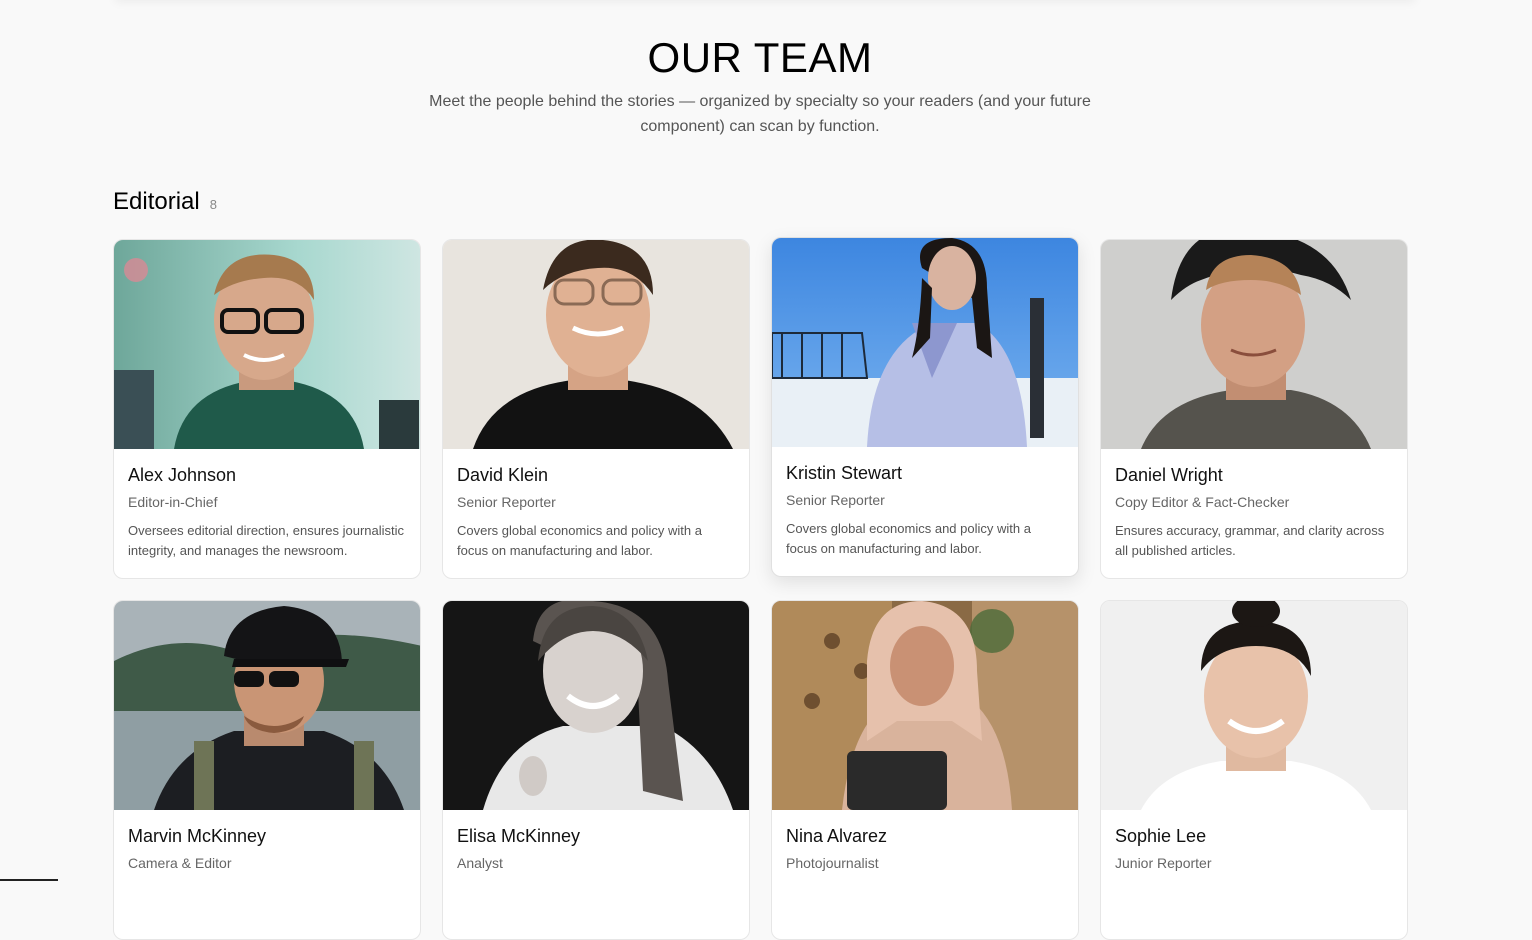 This screenshot has width=1532, height=940. Describe the element at coordinates (837, 836) in the screenshot. I see `member-name: Nina Alvarez` at that location.